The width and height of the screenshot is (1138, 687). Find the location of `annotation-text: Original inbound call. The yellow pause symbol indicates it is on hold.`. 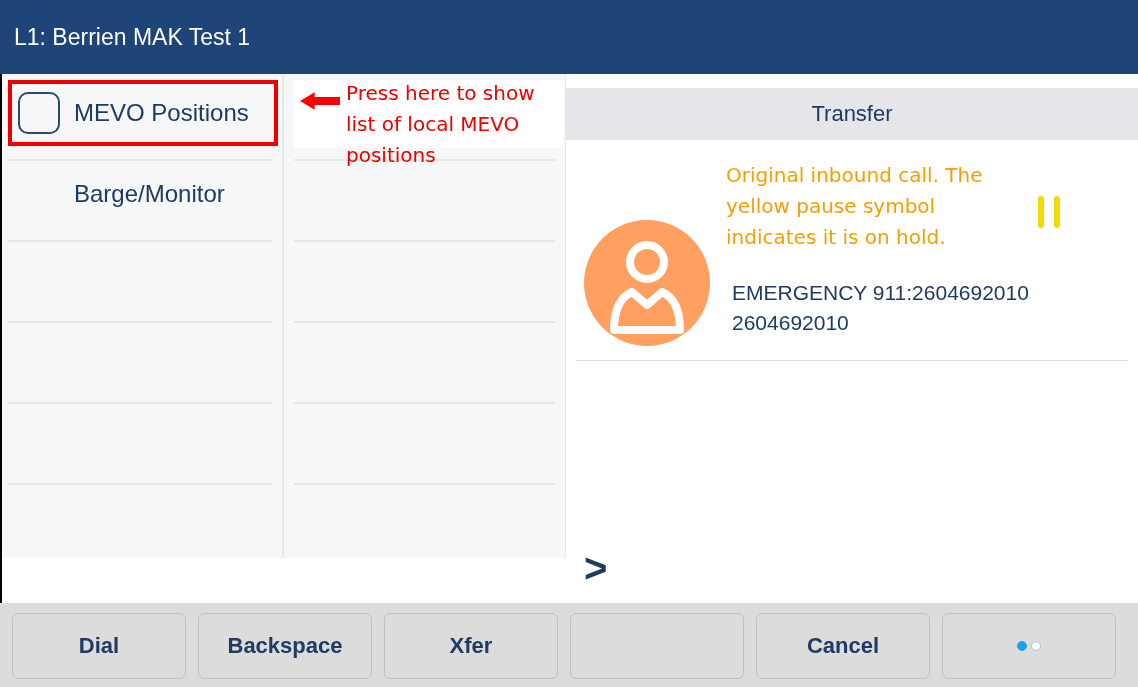

annotation-text: Original inbound call. The yellow pause symbol indicates it is on hold. is located at coordinates (855, 206).